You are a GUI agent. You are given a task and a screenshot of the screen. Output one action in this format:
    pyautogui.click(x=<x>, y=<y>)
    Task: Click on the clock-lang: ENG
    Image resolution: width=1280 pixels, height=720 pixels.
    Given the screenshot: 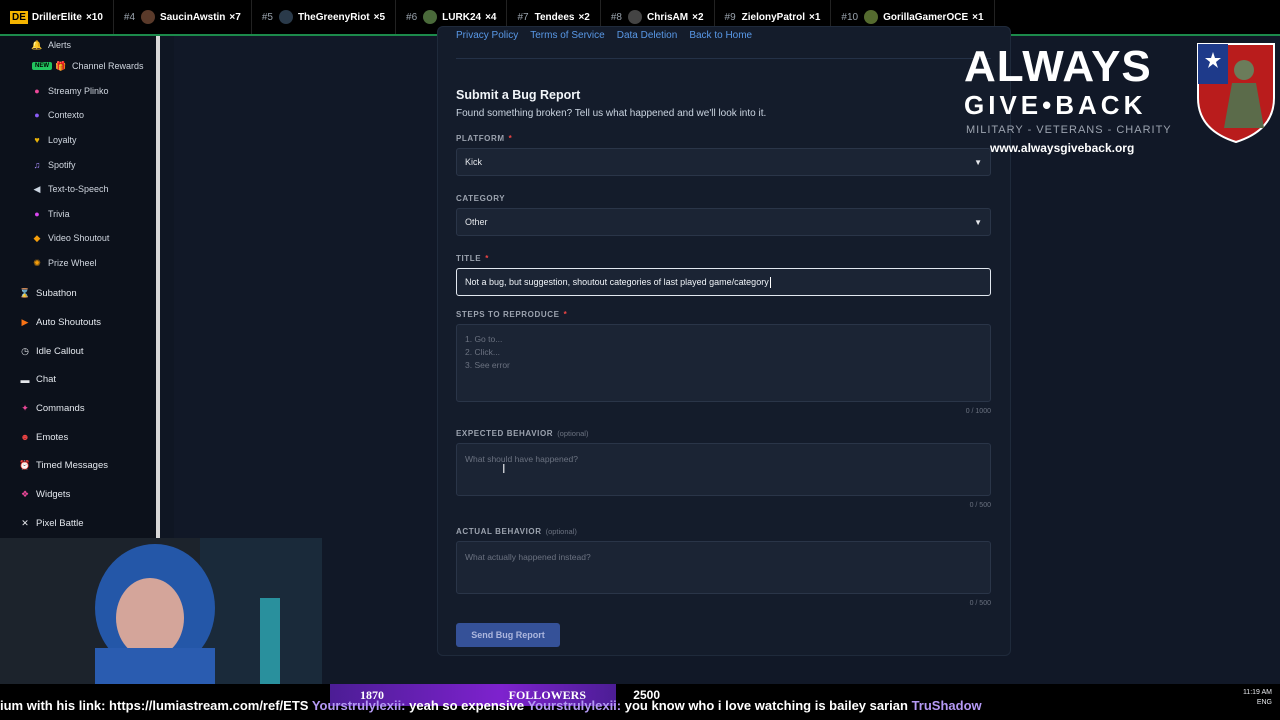 What is the action you would take?
    pyautogui.click(x=1264, y=702)
    